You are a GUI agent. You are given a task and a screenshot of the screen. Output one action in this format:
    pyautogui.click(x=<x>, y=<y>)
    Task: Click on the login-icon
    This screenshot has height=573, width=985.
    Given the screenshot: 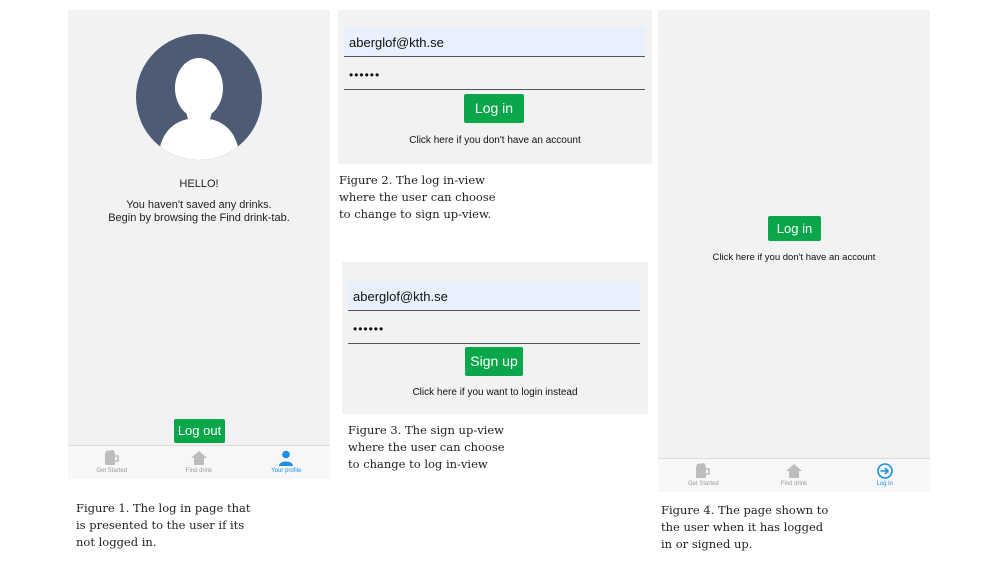 What is the action you would take?
    pyautogui.click(x=884, y=471)
    